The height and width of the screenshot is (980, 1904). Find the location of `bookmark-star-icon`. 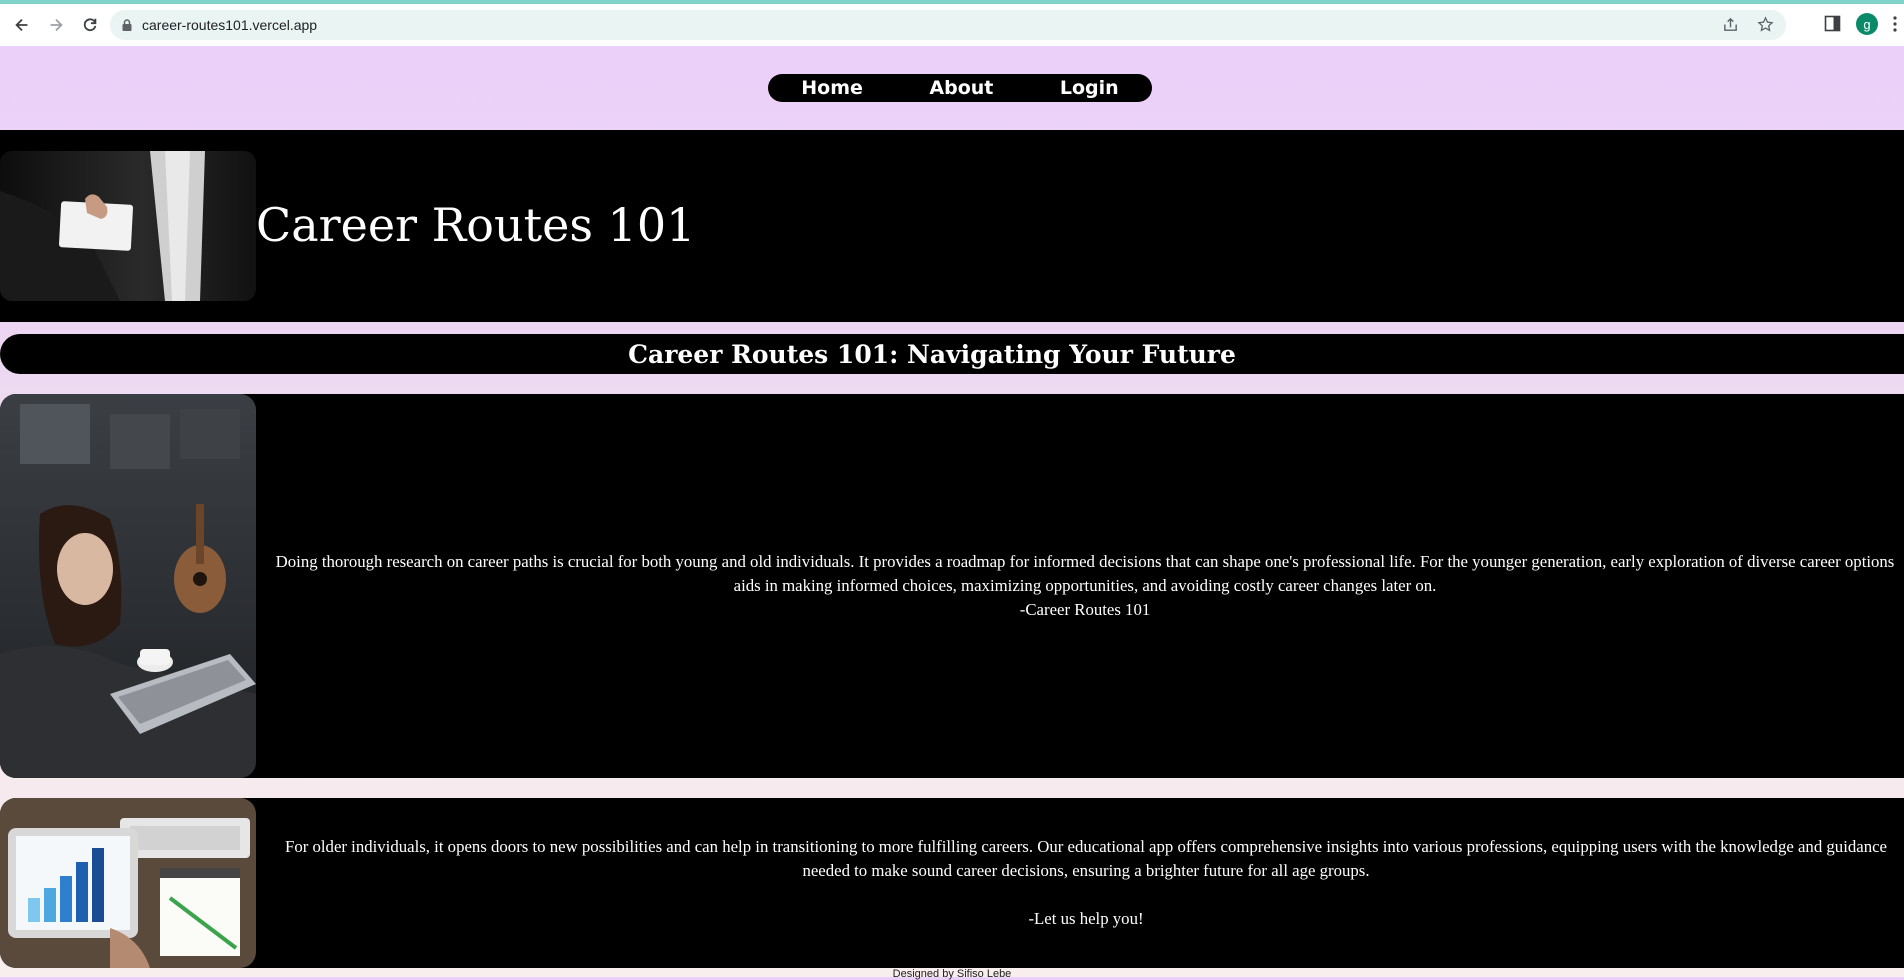

bookmark-star-icon is located at coordinates (1765, 24).